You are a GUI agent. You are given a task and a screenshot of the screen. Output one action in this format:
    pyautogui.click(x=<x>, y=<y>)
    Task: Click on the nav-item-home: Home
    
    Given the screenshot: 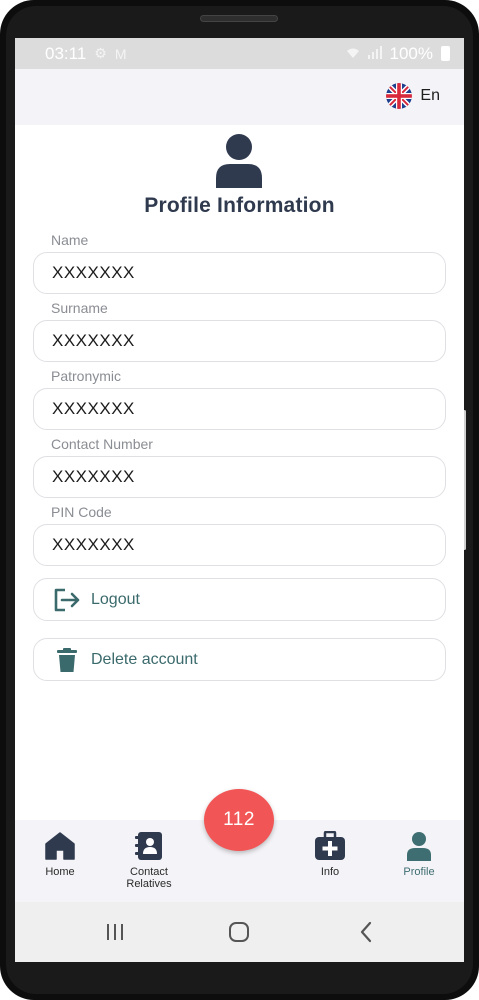 What is the action you would take?
    pyautogui.click(x=60, y=854)
    